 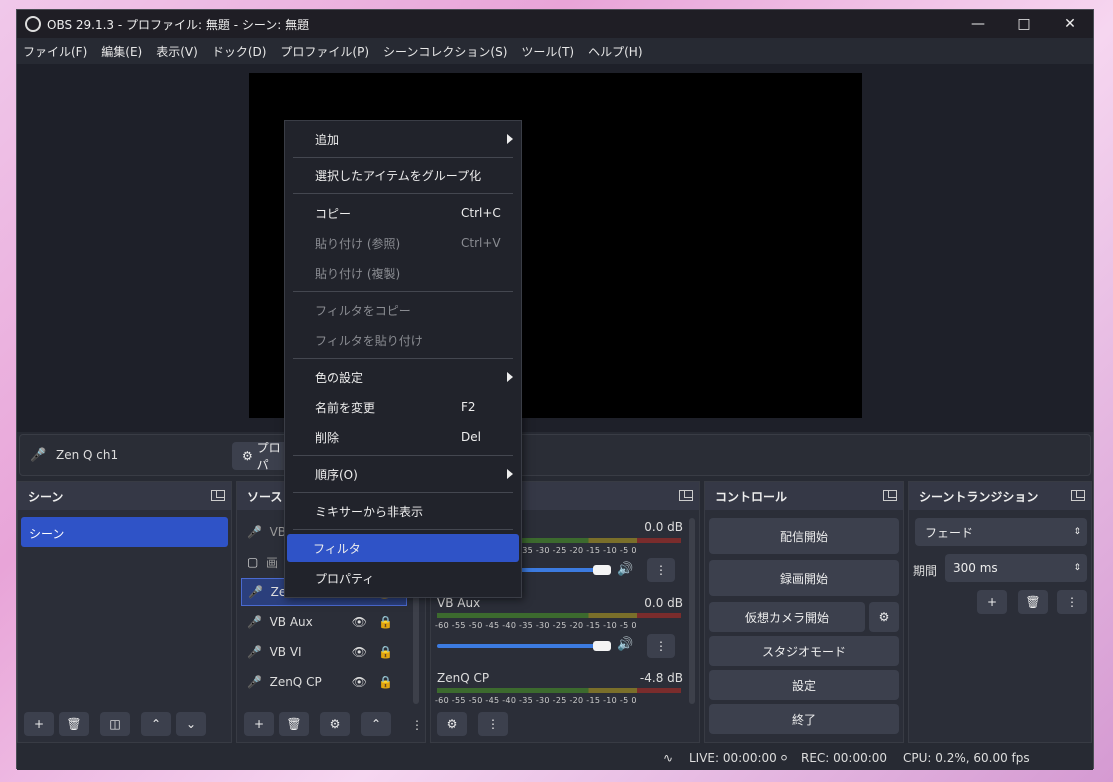 I want to click on properties-button: ⚙ プロパ, so click(x=262, y=456).